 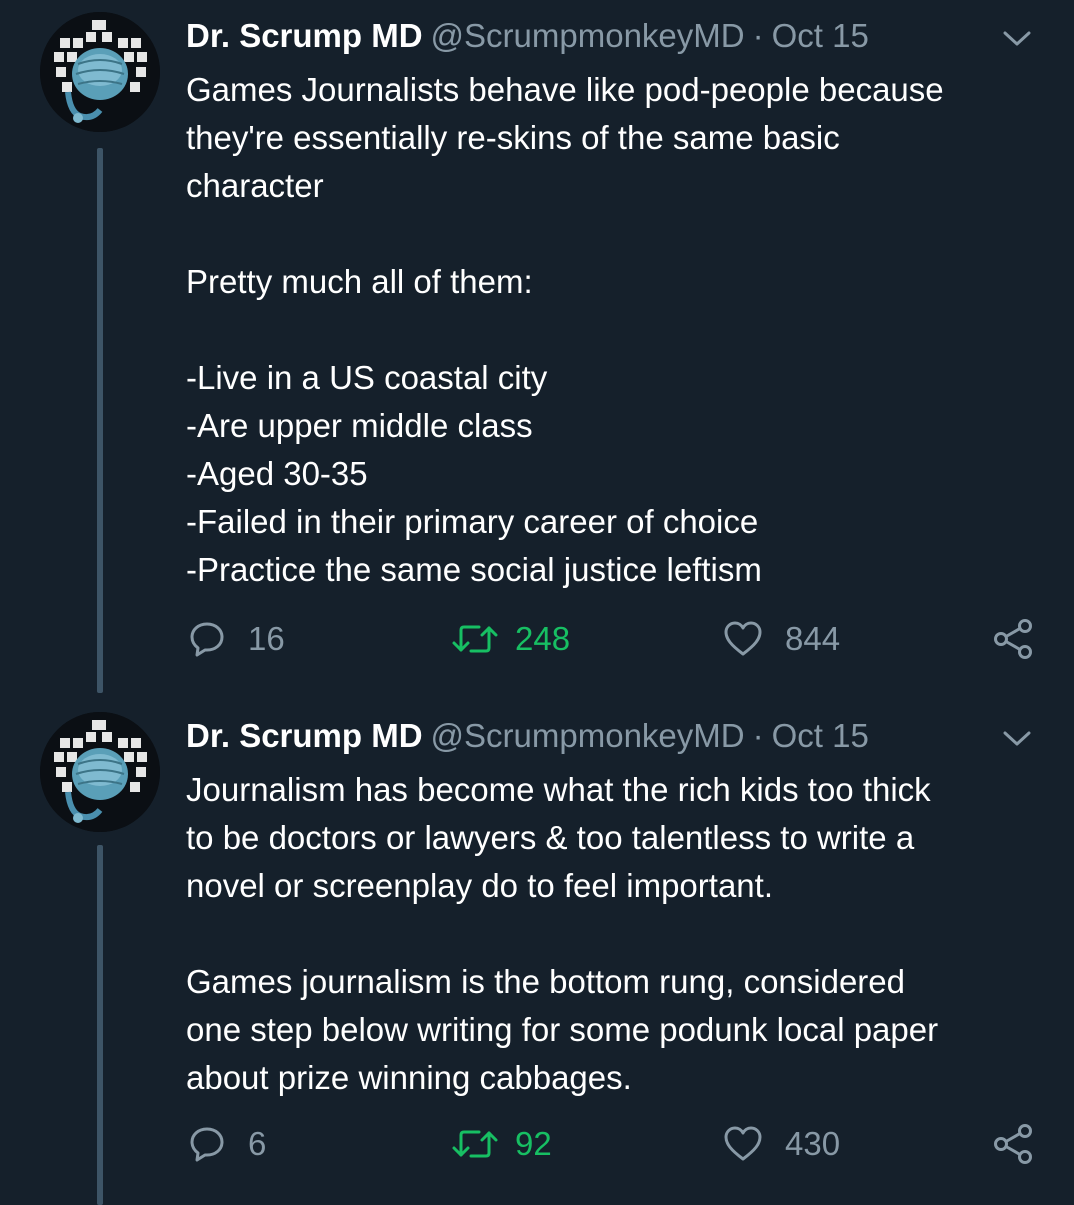 What do you see at coordinates (501, 1144) in the screenshot?
I see `retweet-button: 92` at bounding box center [501, 1144].